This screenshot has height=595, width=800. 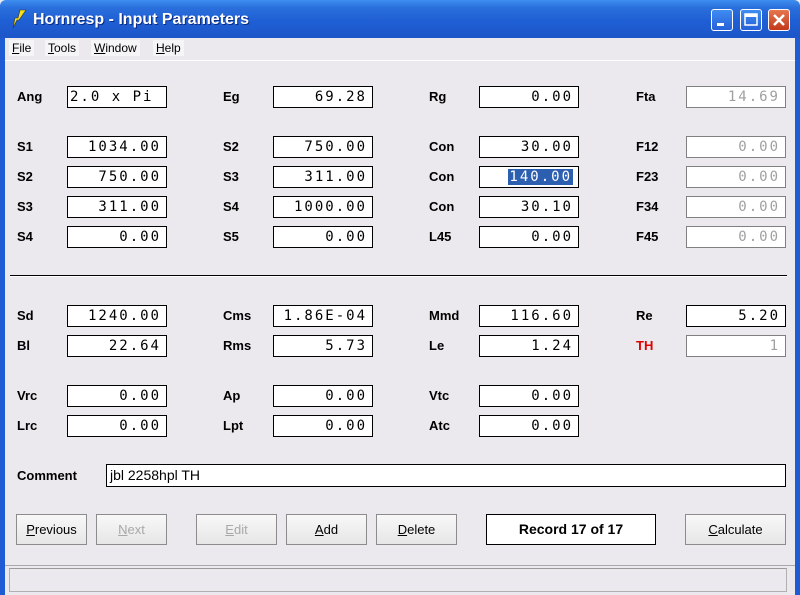 What do you see at coordinates (134, 346) in the screenshot?
I see `param-value: 22.64` at bounding box center [134, 346].